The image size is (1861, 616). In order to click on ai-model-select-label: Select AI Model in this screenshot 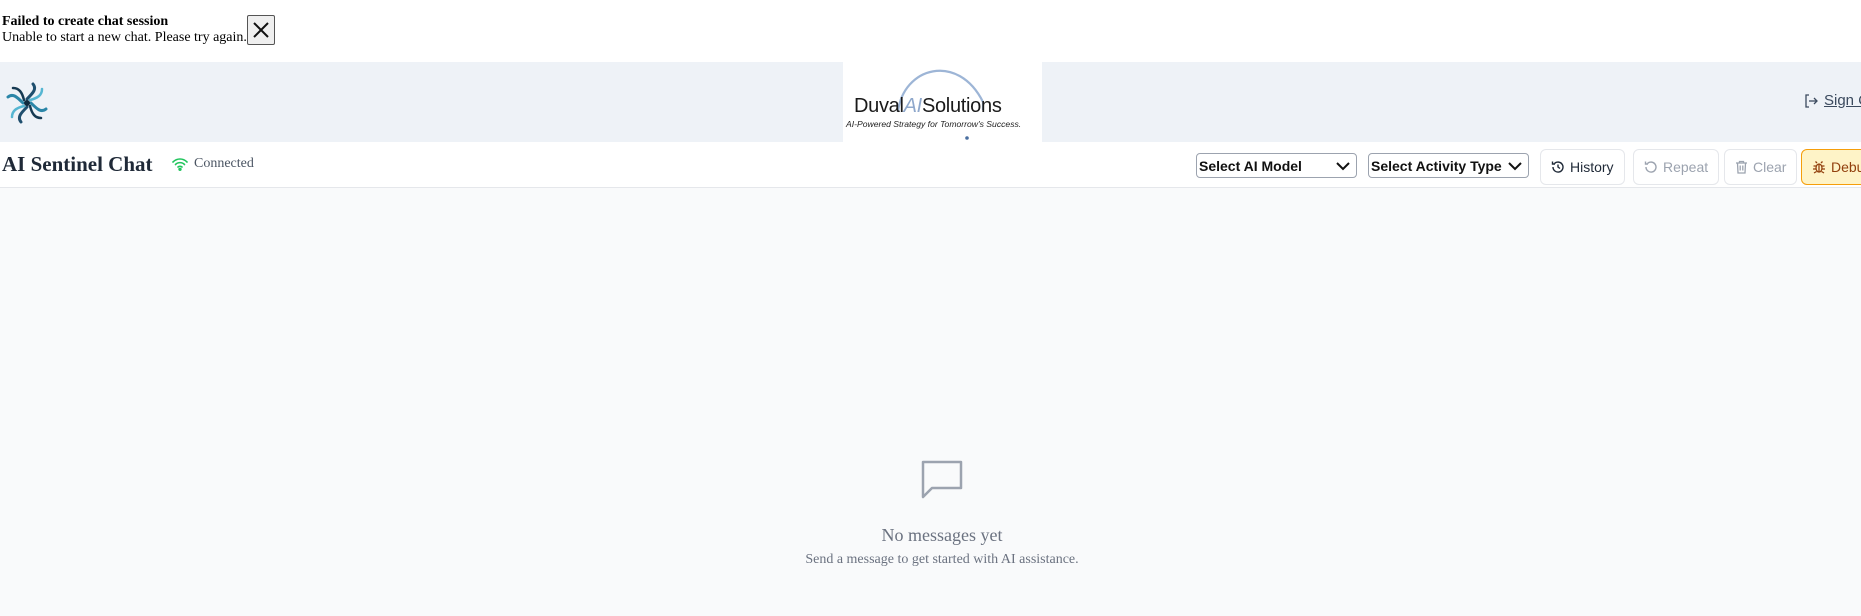, I will do `click(1250, 165)`.